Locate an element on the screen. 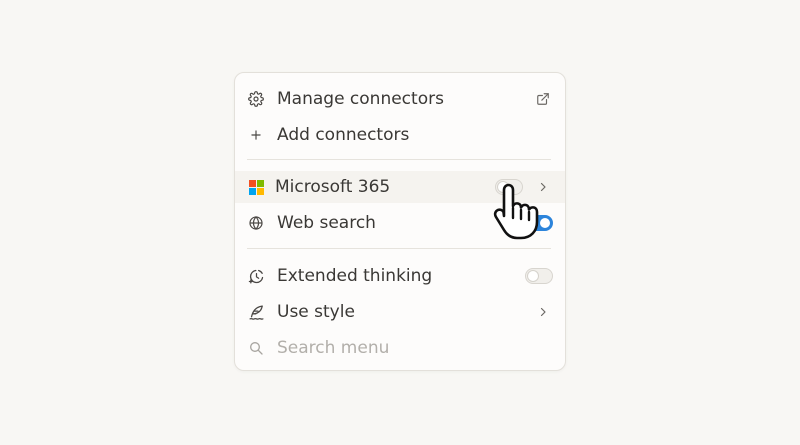 The width and height of the screenshot is (800, 445). microsoft-365-label: Microsoft 365 is located at coordinates (333, 187).